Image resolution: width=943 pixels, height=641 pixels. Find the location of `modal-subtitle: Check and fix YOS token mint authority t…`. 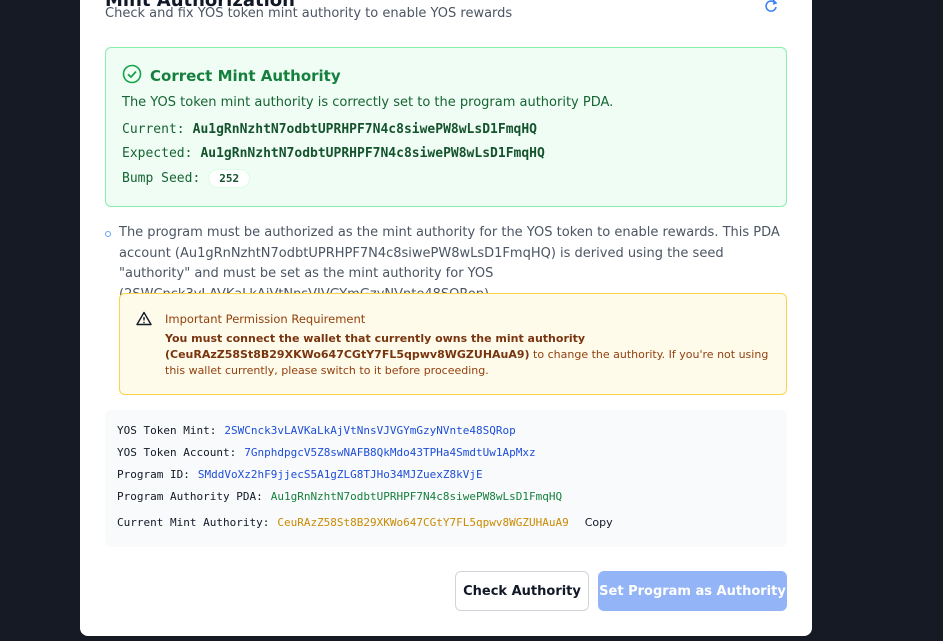

modal-subtitle: Check and fix YOS token mint authority t… is located at coordinates (309, 13).